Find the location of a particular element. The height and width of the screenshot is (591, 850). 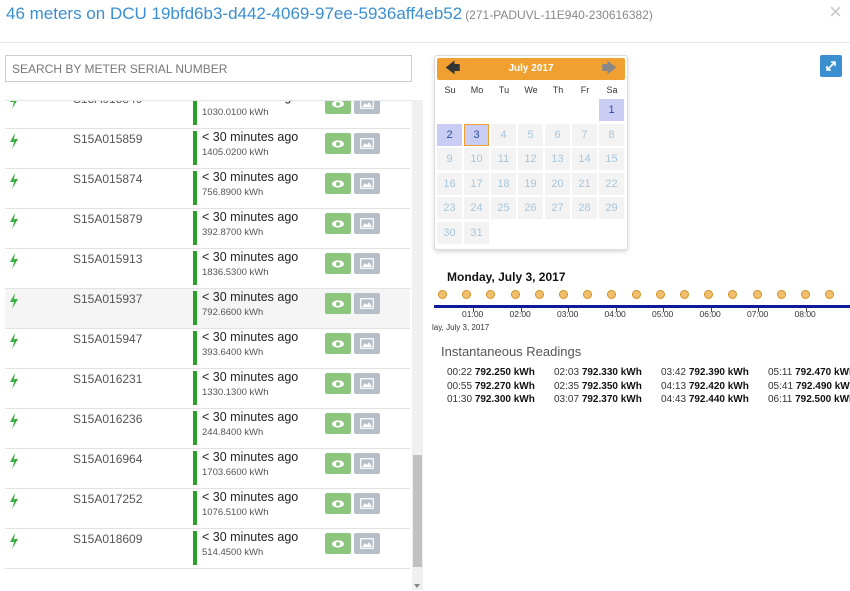

meter-row: S15A015859 < 30 minutes ago 1405.0200 kWh is located at coordinates (207, 149).